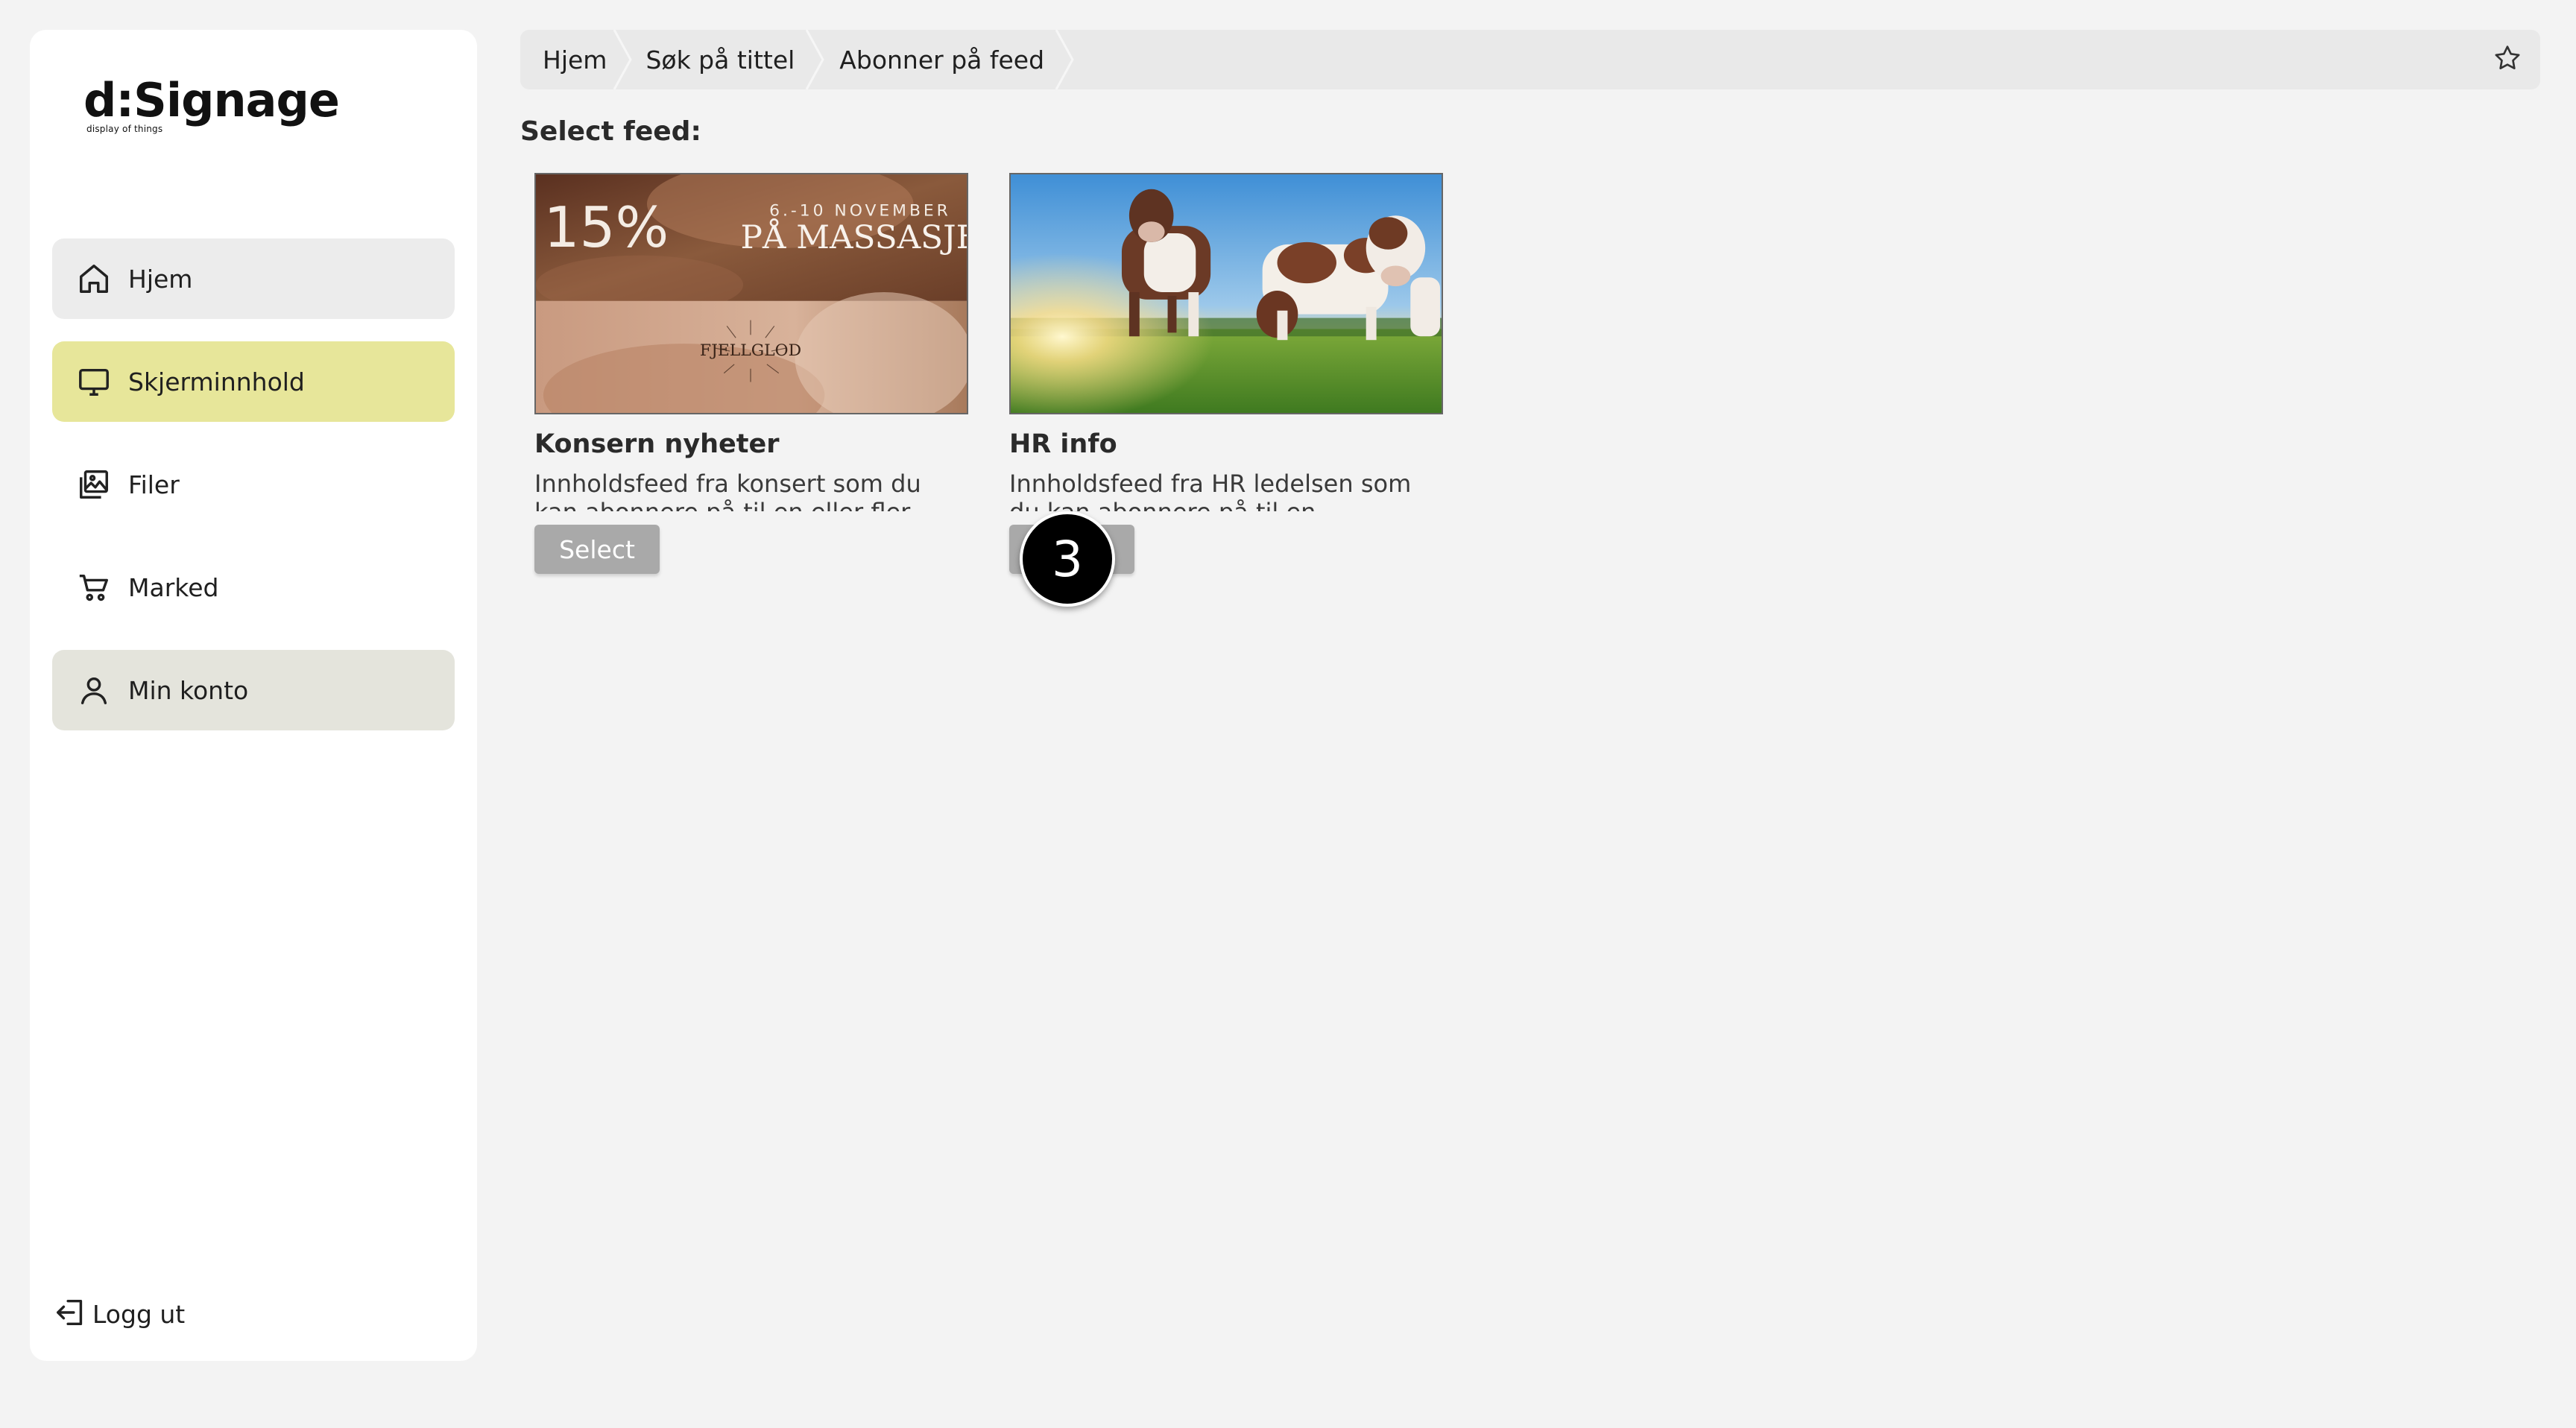  Describe the element at coordinates (751, 293) in the screenshot. I see `feed-thumbnail: 15% 6.-10 NOVEMBER PÅ MASSASJE FJELLGLOD` at that location.